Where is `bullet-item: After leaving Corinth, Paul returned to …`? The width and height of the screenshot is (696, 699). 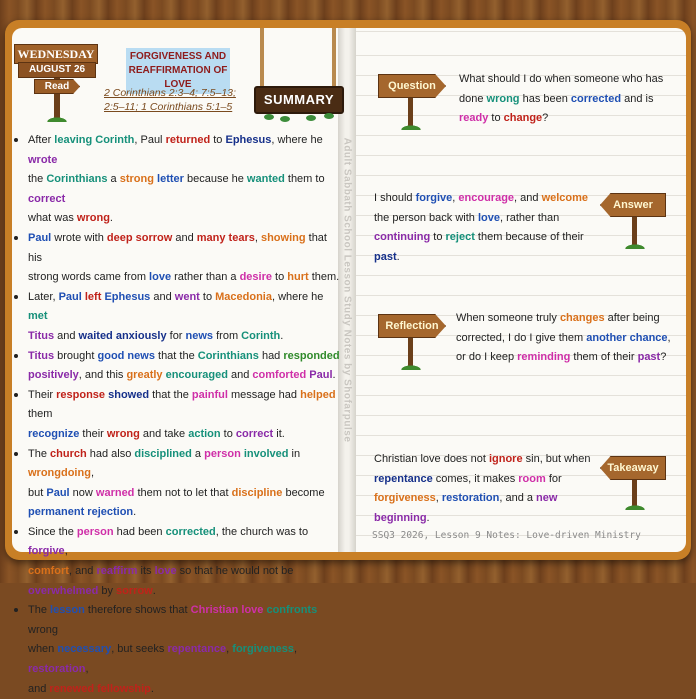
bullet-item: After leaving Corinth, Paul returned to … is located at coordinates (177, 150).